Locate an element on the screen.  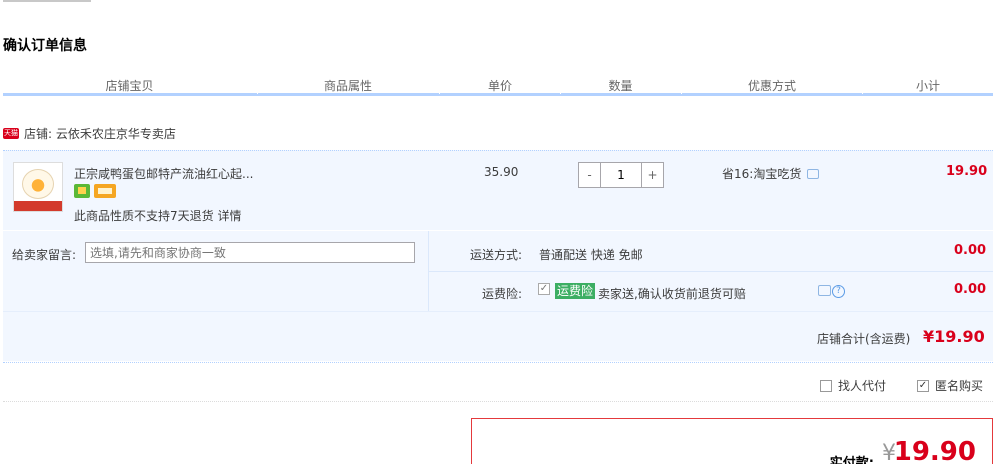
shipping-price: 0.00 is located at coordinates (970, 250).